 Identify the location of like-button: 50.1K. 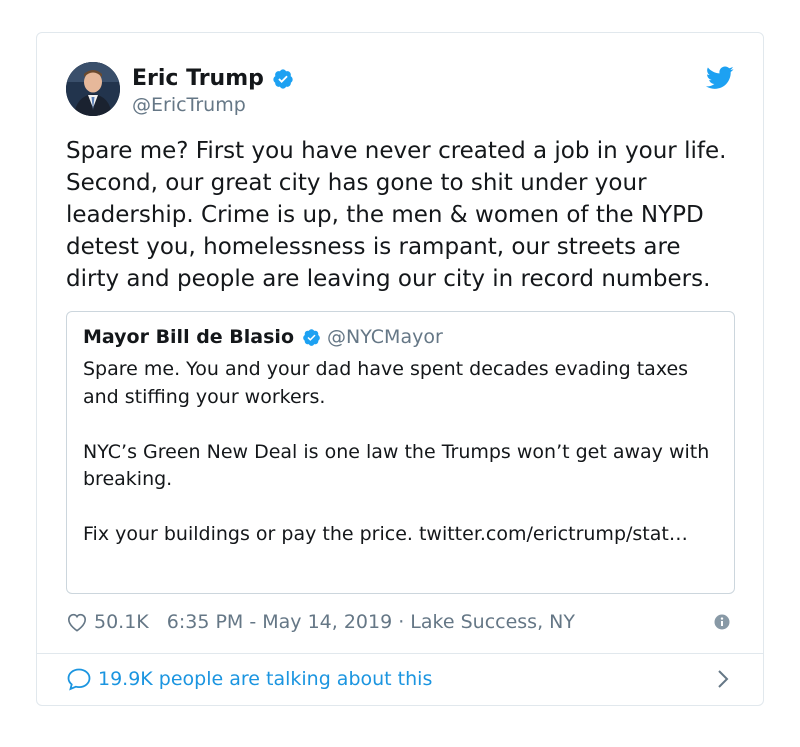
(107, 622).